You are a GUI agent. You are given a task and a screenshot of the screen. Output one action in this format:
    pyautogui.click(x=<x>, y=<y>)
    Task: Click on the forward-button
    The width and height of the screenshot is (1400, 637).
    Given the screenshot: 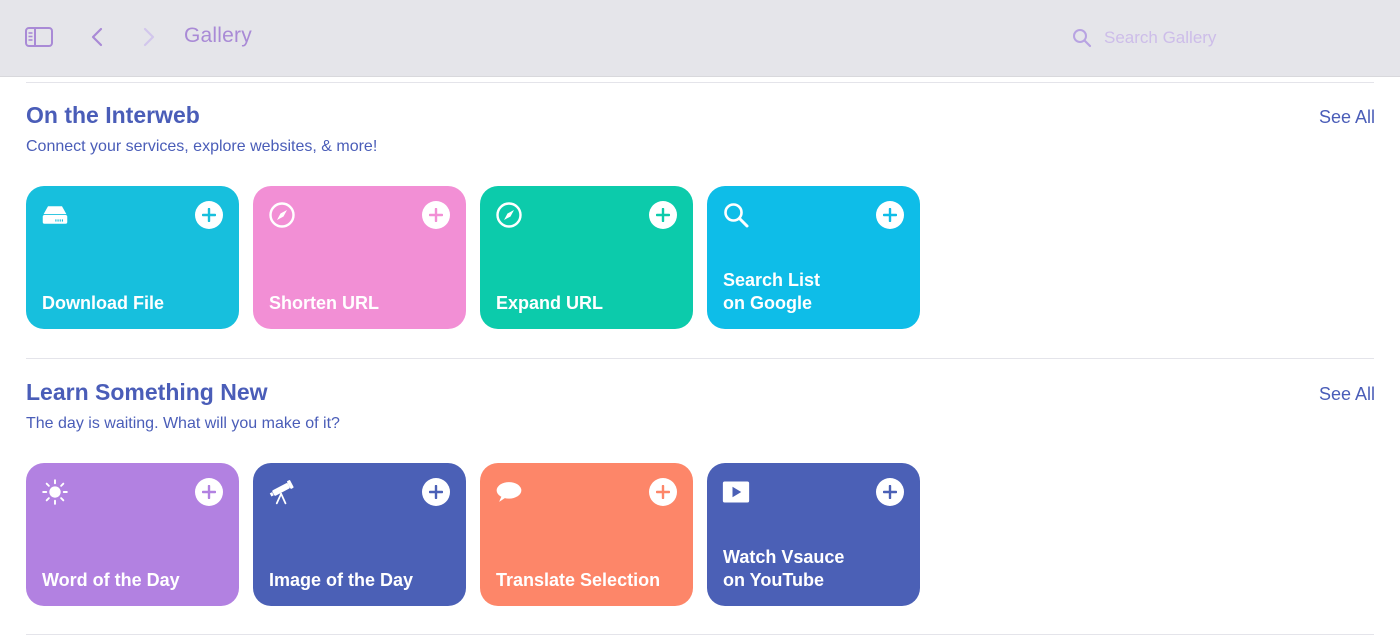 What is the action you would take?
    pyautogui.click(x=149, y=37)
    